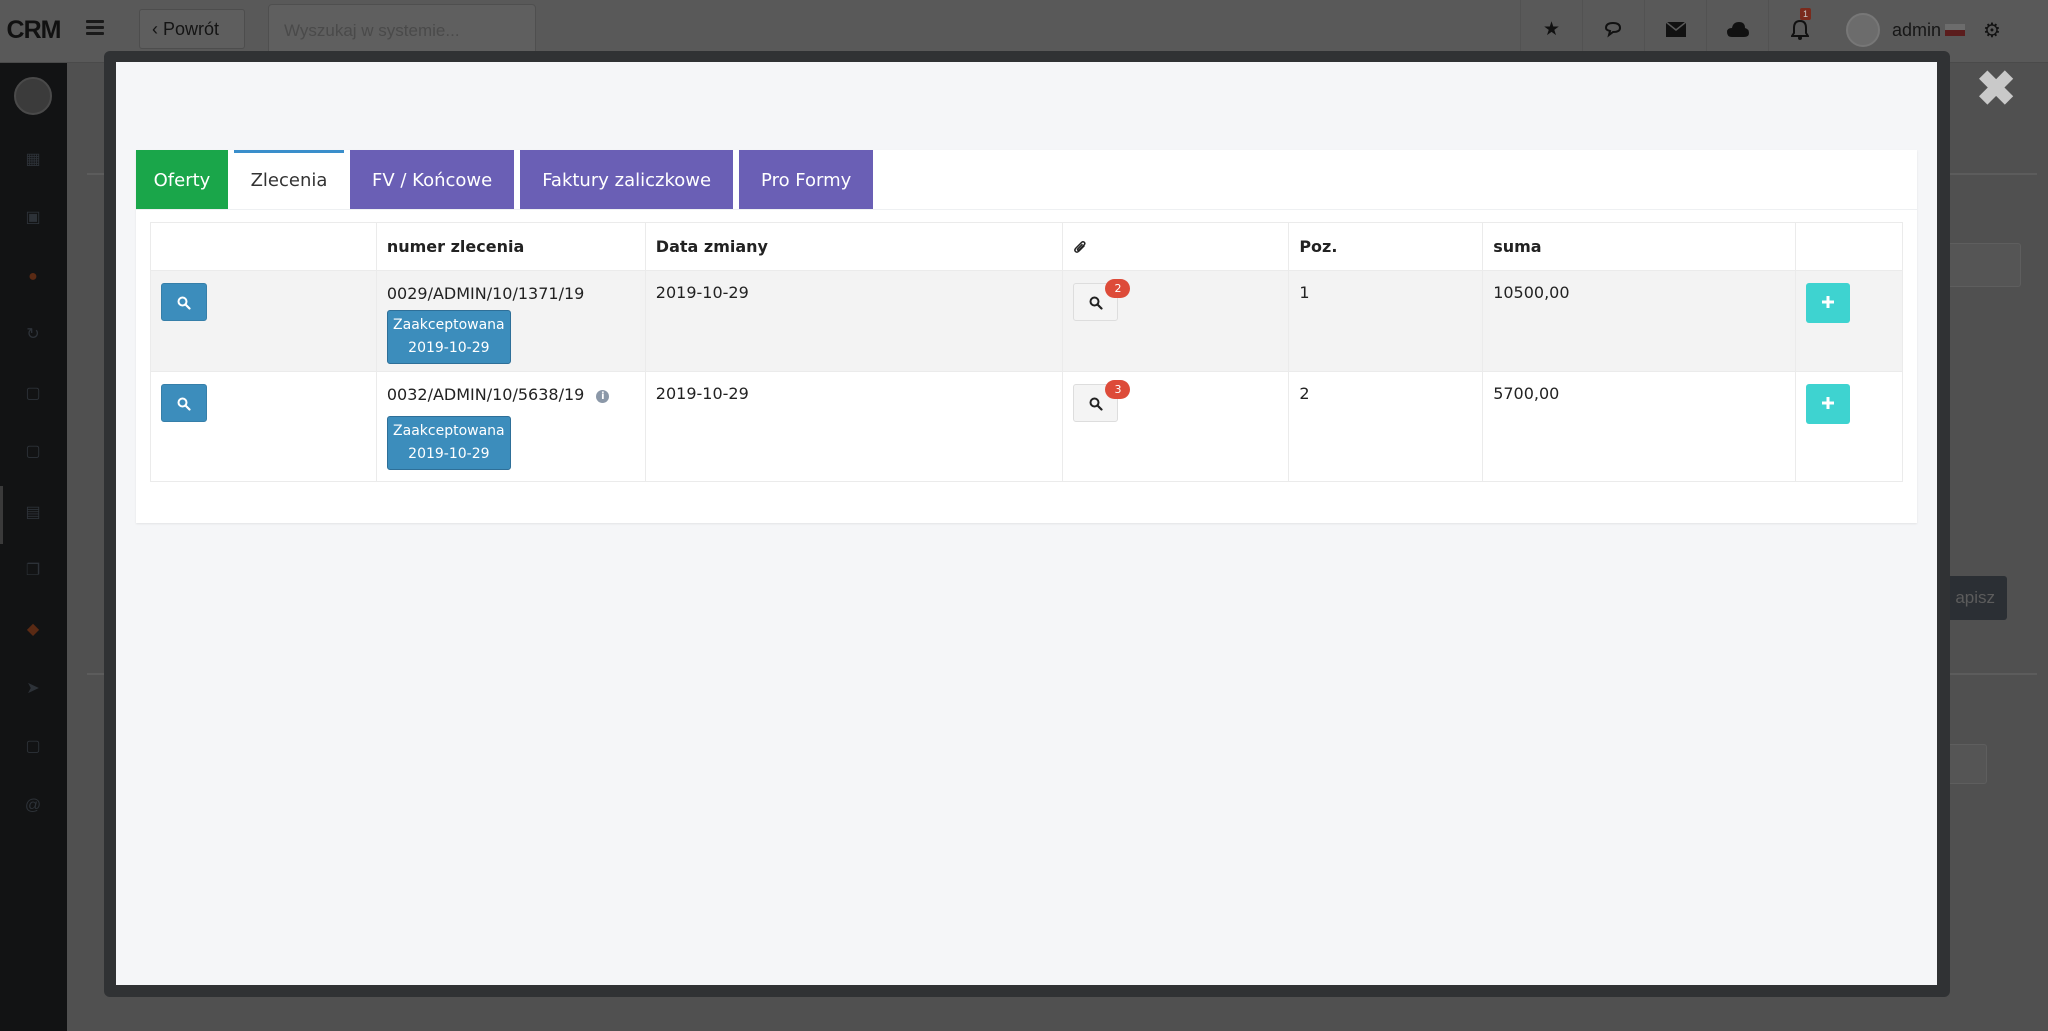 The image size is (2048, 1031). I want to click on tab-pro-formy: Pro Formy, so click(806, 179).